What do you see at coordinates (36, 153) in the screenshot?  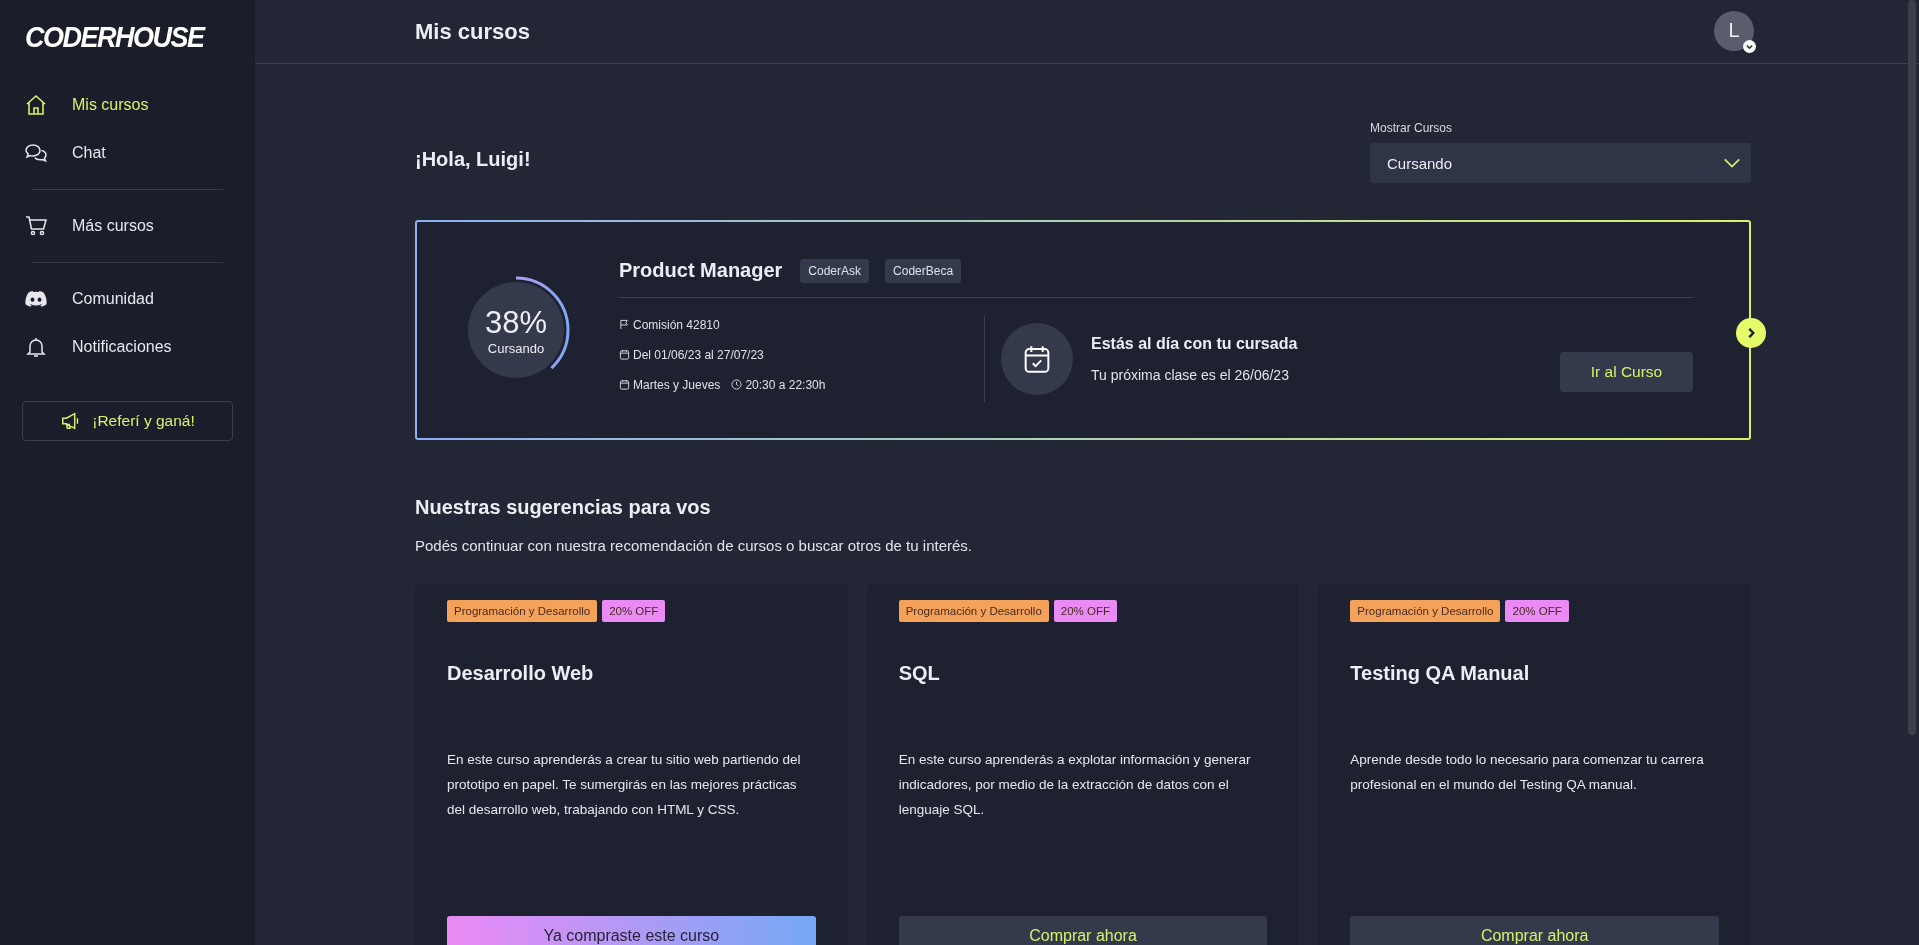 I see `chat-icon` at bounding box center [36, 153].